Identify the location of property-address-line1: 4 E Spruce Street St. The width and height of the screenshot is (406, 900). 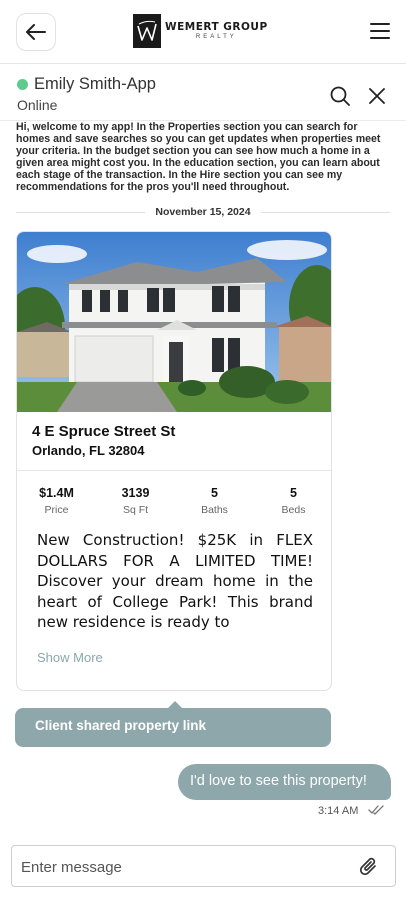
(104, 431).